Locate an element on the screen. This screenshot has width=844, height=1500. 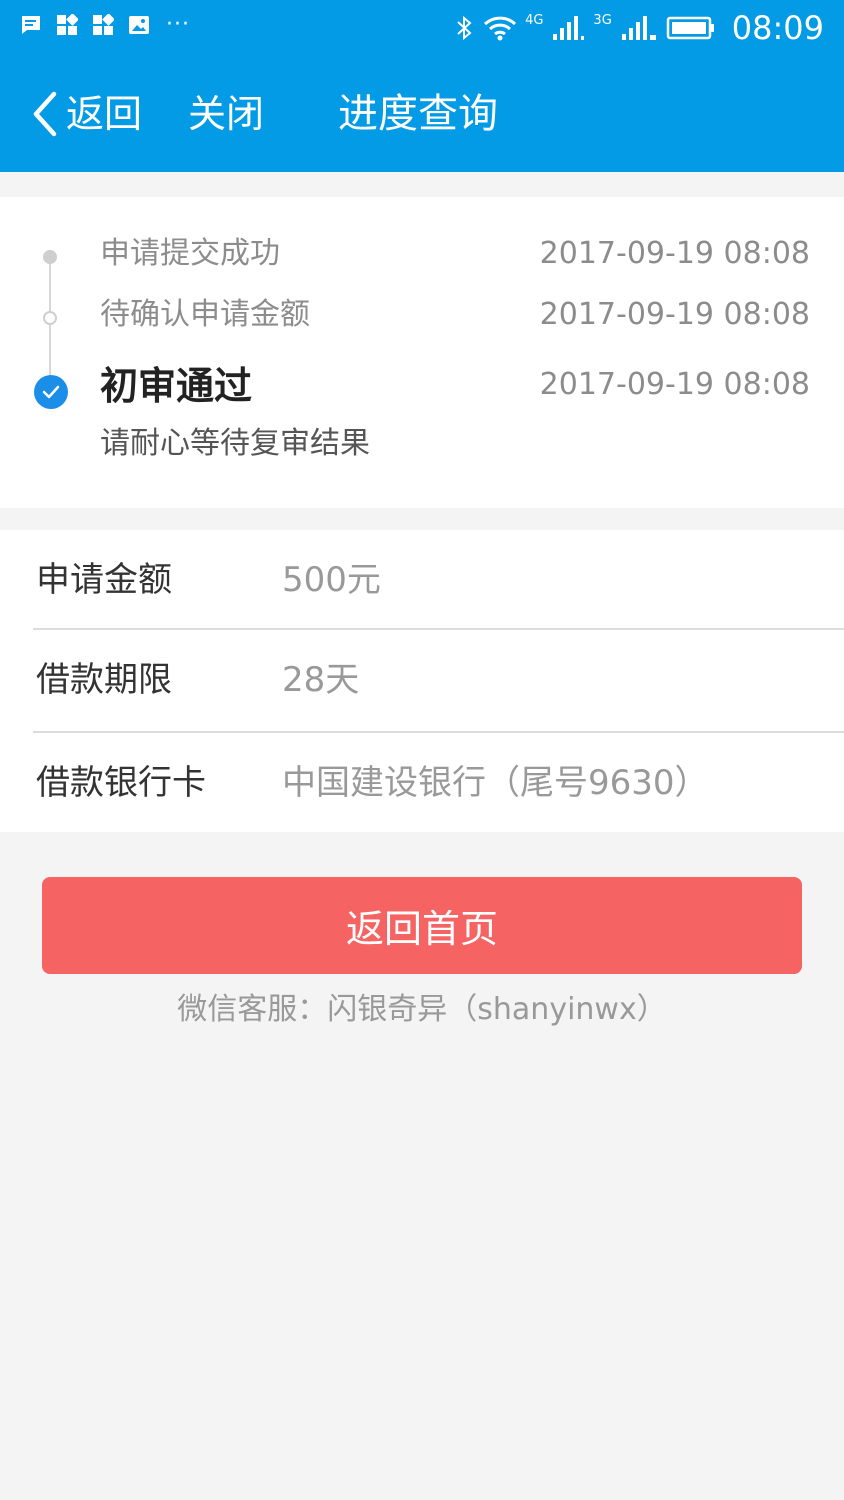
signal-1-icon is located at coordinates (569, 28).